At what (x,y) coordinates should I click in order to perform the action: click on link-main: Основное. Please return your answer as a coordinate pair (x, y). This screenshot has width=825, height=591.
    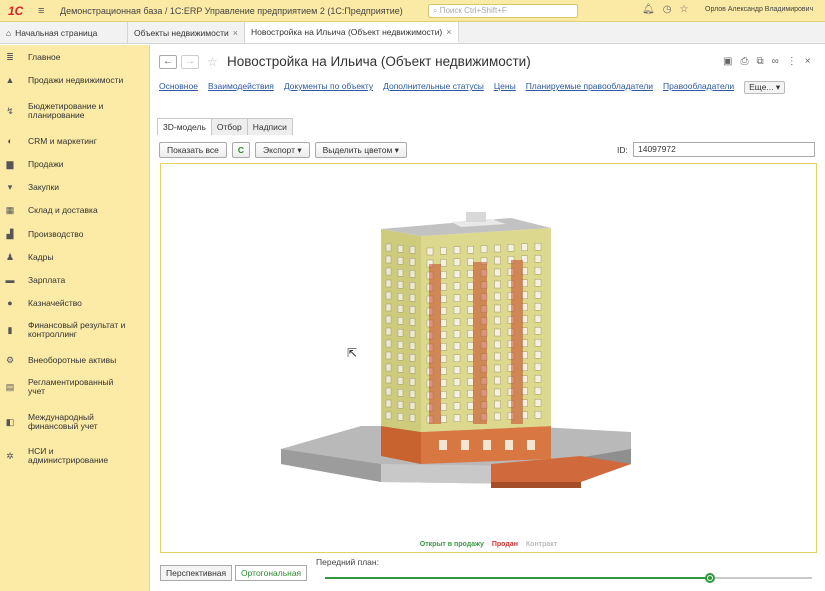
    Looking at the image, I should click on (178, 87).